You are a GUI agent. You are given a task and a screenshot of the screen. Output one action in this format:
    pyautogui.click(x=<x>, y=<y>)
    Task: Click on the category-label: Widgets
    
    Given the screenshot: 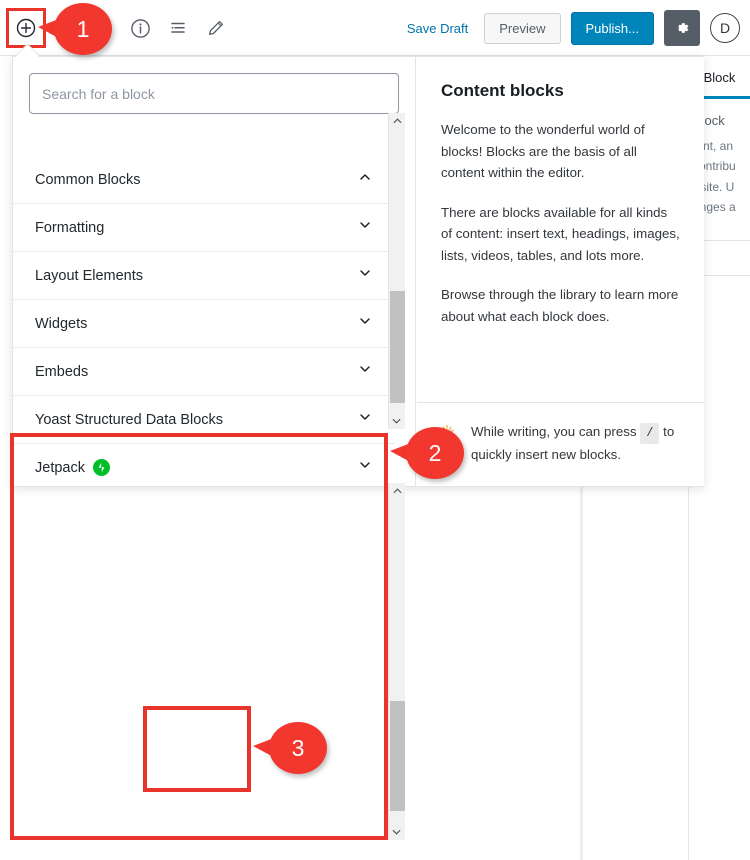 What is the action you would take?
    pyautogui.click(x=61, y=323)
    